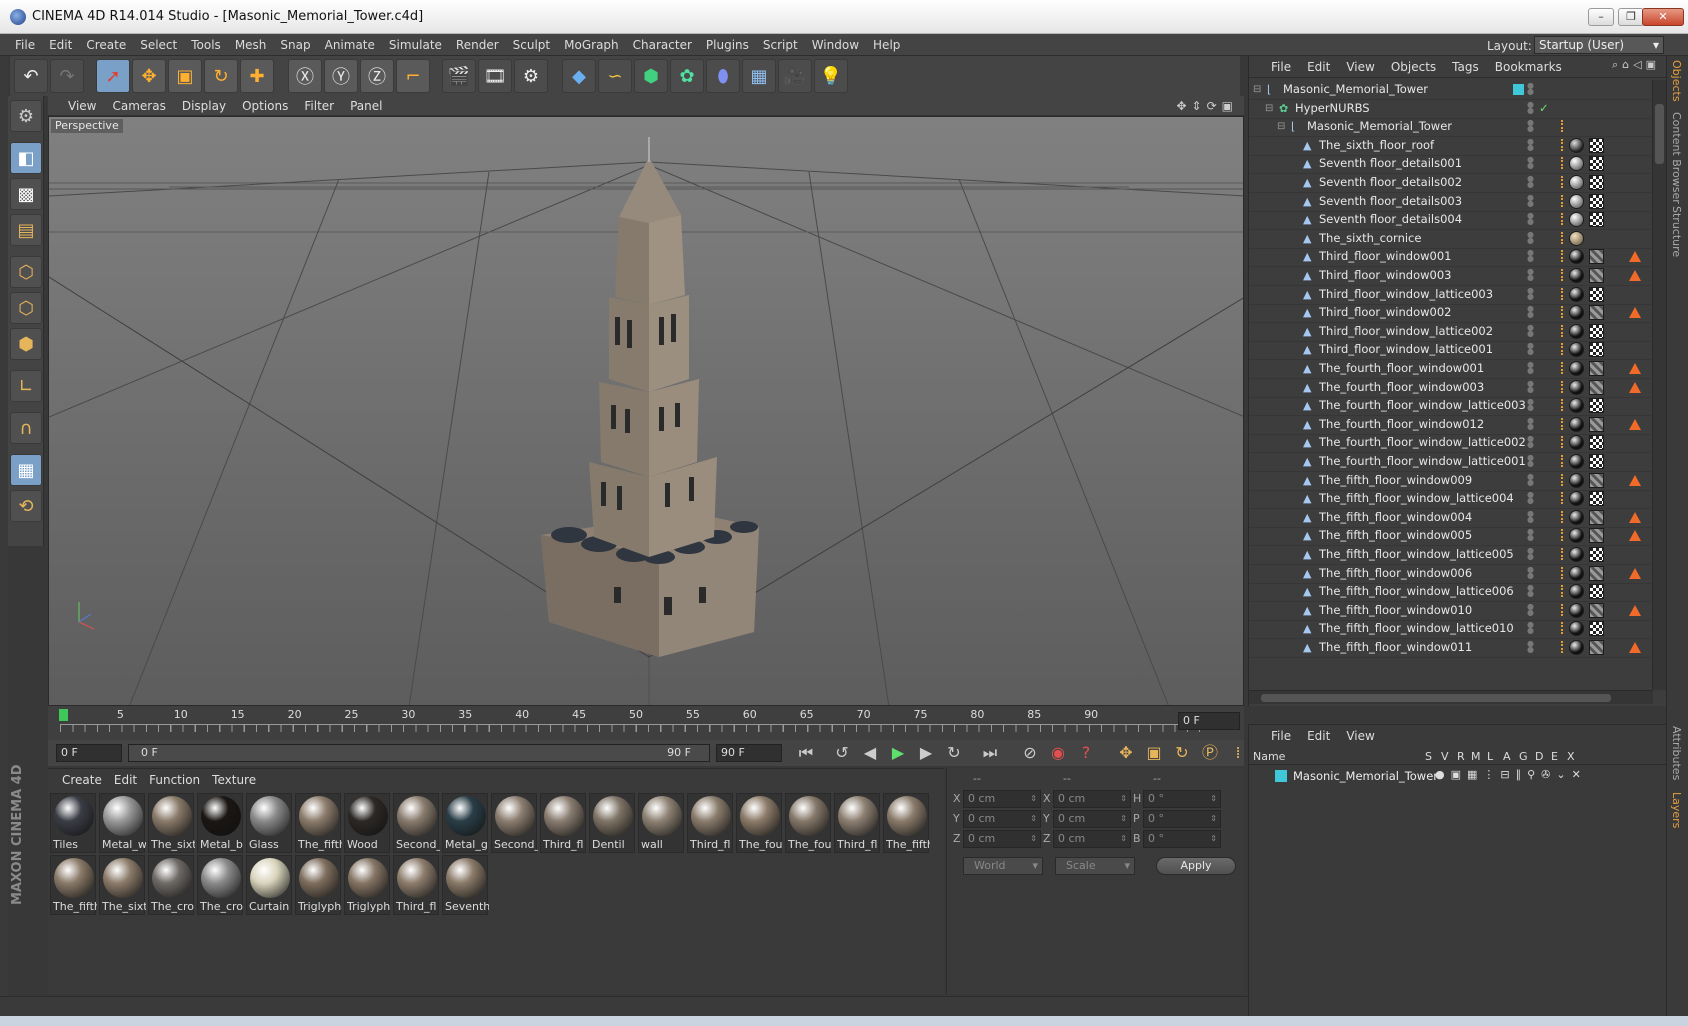 The width and height of the screenshot is (1688, 1026). Describe the element at coordinates (1360, 736) in the screenshot. I see `layer-menu-view: View` at that location.